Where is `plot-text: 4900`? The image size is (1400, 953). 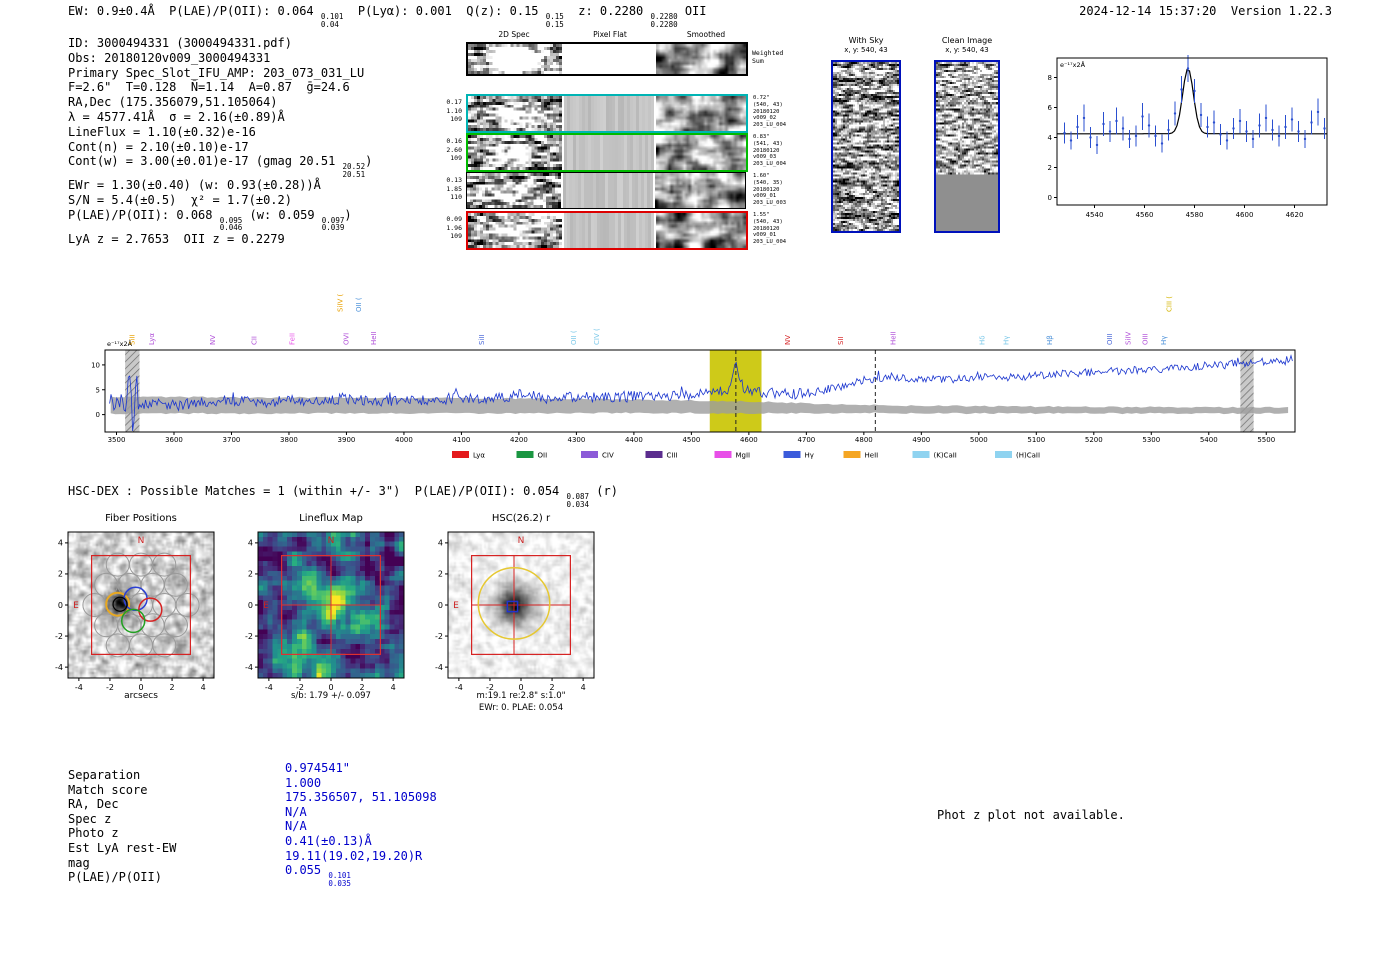 plot-text: 4900 is located at coordinates (921, 440).